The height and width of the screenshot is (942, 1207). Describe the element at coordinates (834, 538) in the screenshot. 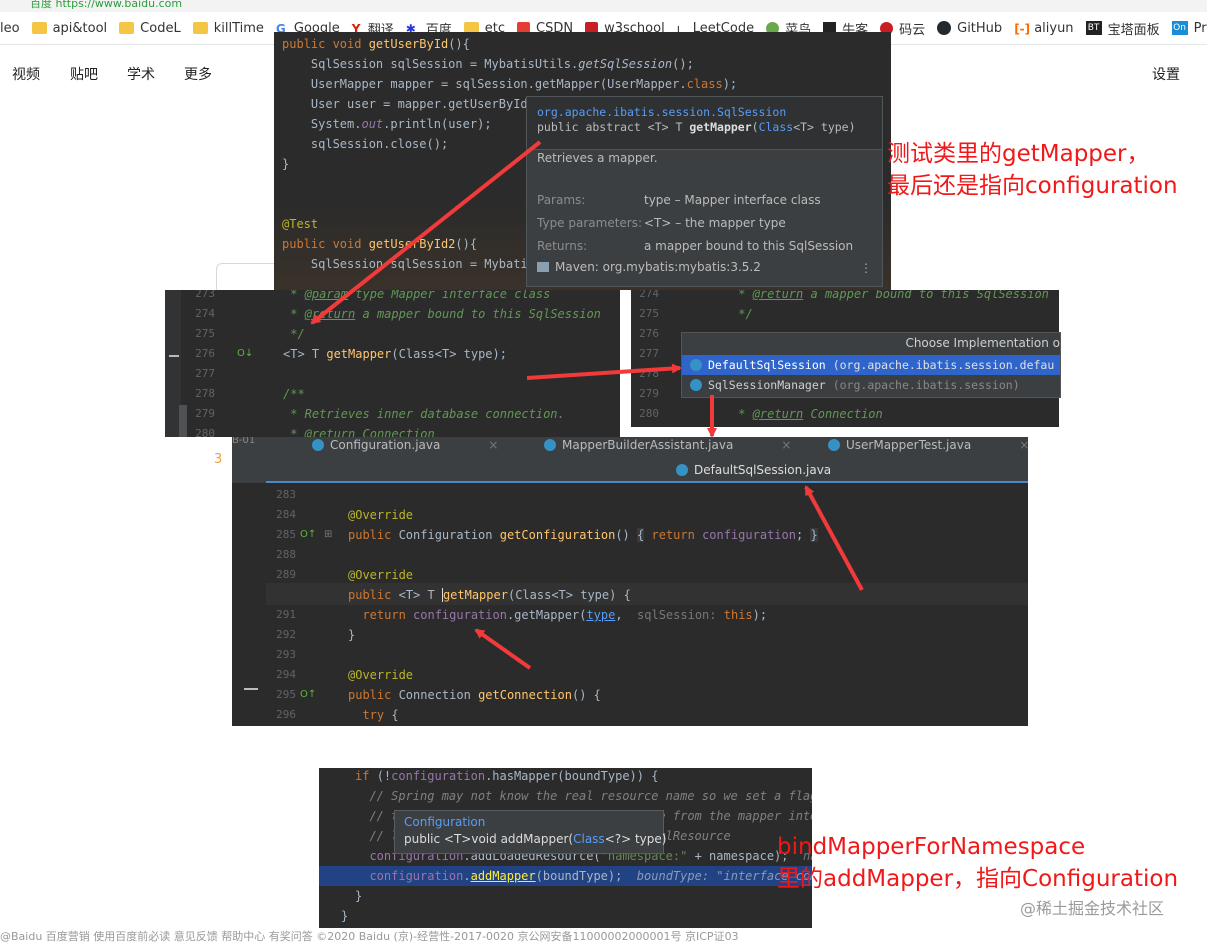

I see `arrow-to-active-tab` at that location.